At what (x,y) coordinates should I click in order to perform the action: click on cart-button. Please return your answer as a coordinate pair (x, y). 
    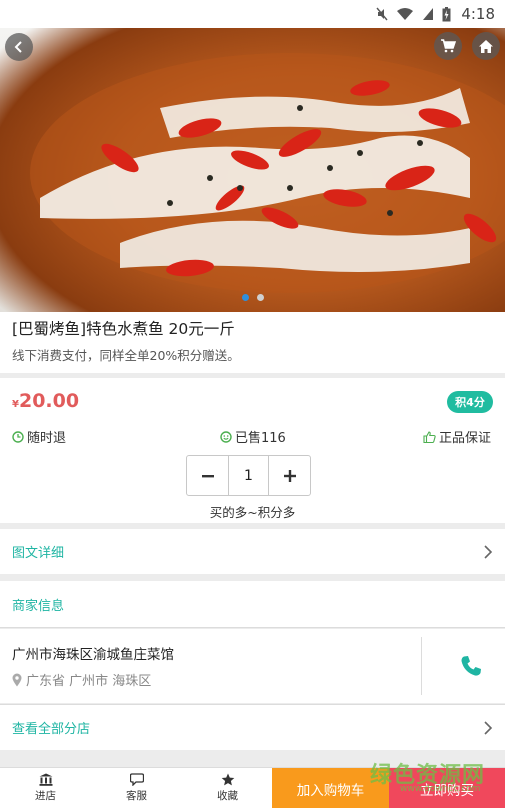
    Looking at the image, I should click on (448, 46).